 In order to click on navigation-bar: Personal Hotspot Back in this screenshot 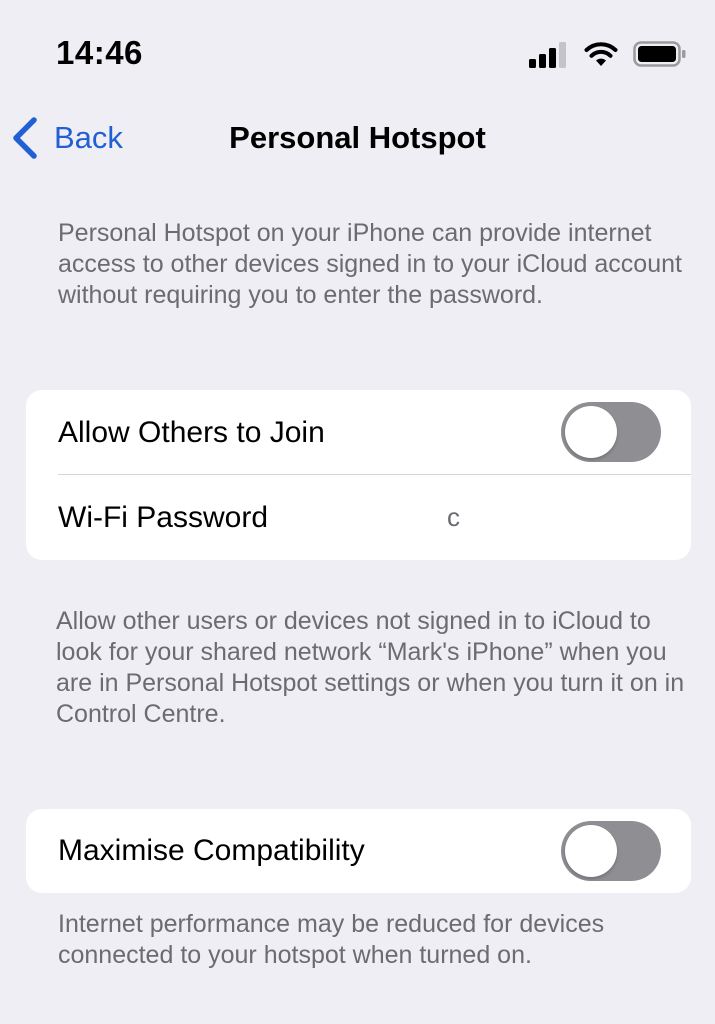, I will do `click(357, 140)`.